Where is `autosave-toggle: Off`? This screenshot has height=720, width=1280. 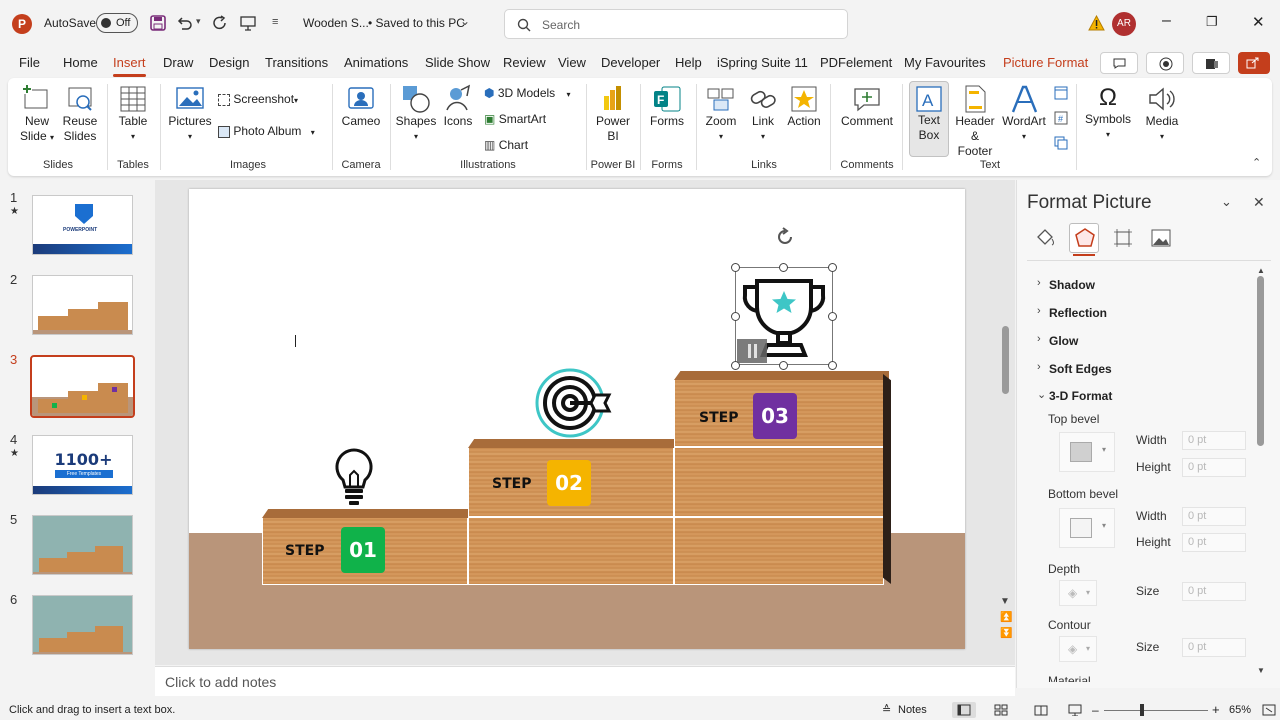
autosave-toggle: Off is located at coordinates (117, 23).